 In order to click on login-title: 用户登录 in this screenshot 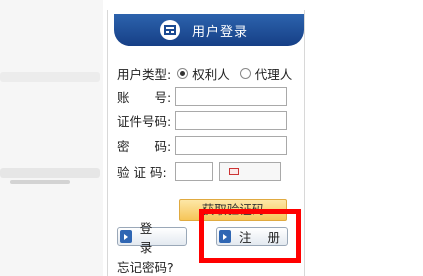, I will do `click(220, 32)`.